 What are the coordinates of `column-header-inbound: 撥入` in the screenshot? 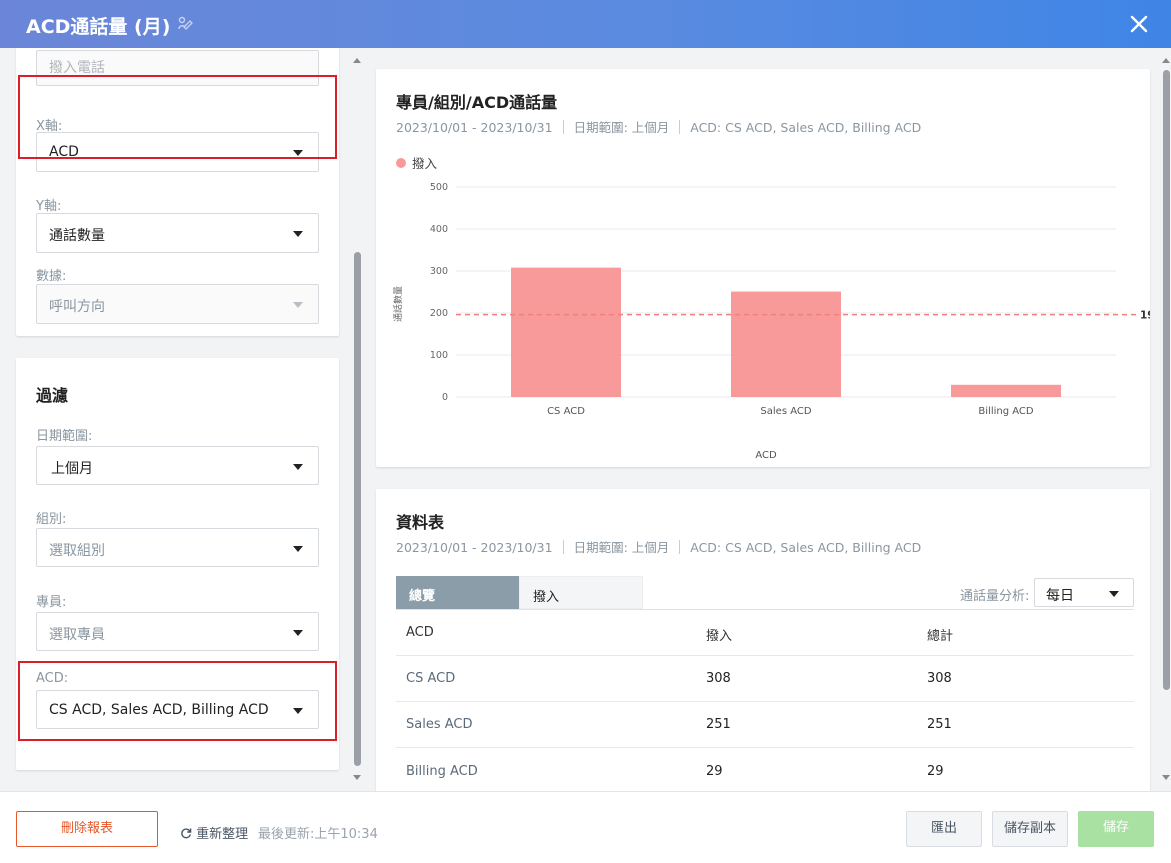 It's located at (719, 636).